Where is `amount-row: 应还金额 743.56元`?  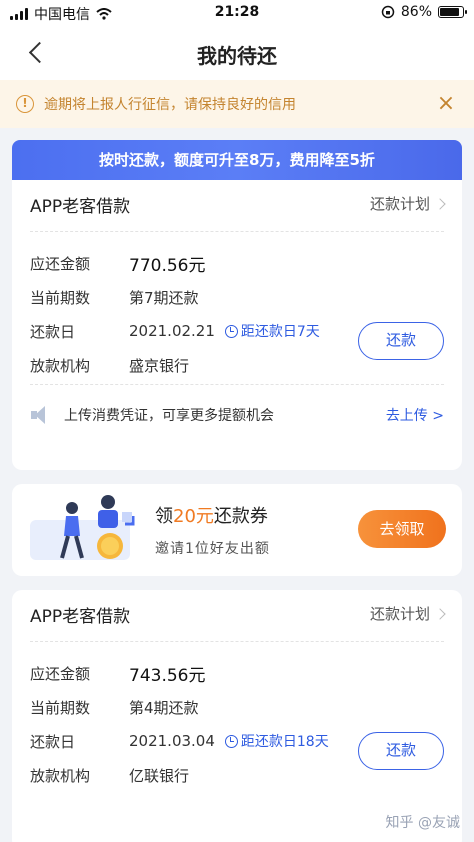 amount-row: 应还金额 743.56元 is located at coordinates (237, 673).